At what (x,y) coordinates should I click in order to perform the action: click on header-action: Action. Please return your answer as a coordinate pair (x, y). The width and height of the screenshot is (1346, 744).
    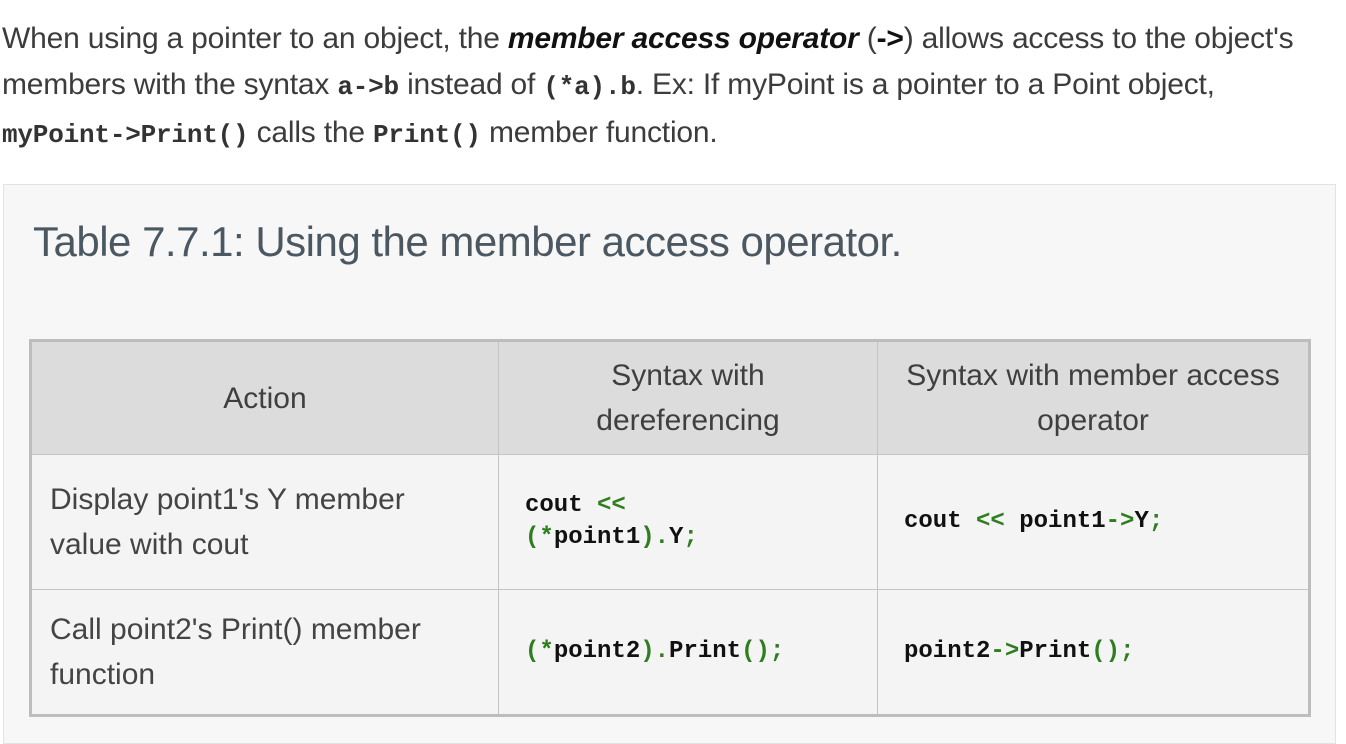
    Looking at the image, I should click on (264, 397).